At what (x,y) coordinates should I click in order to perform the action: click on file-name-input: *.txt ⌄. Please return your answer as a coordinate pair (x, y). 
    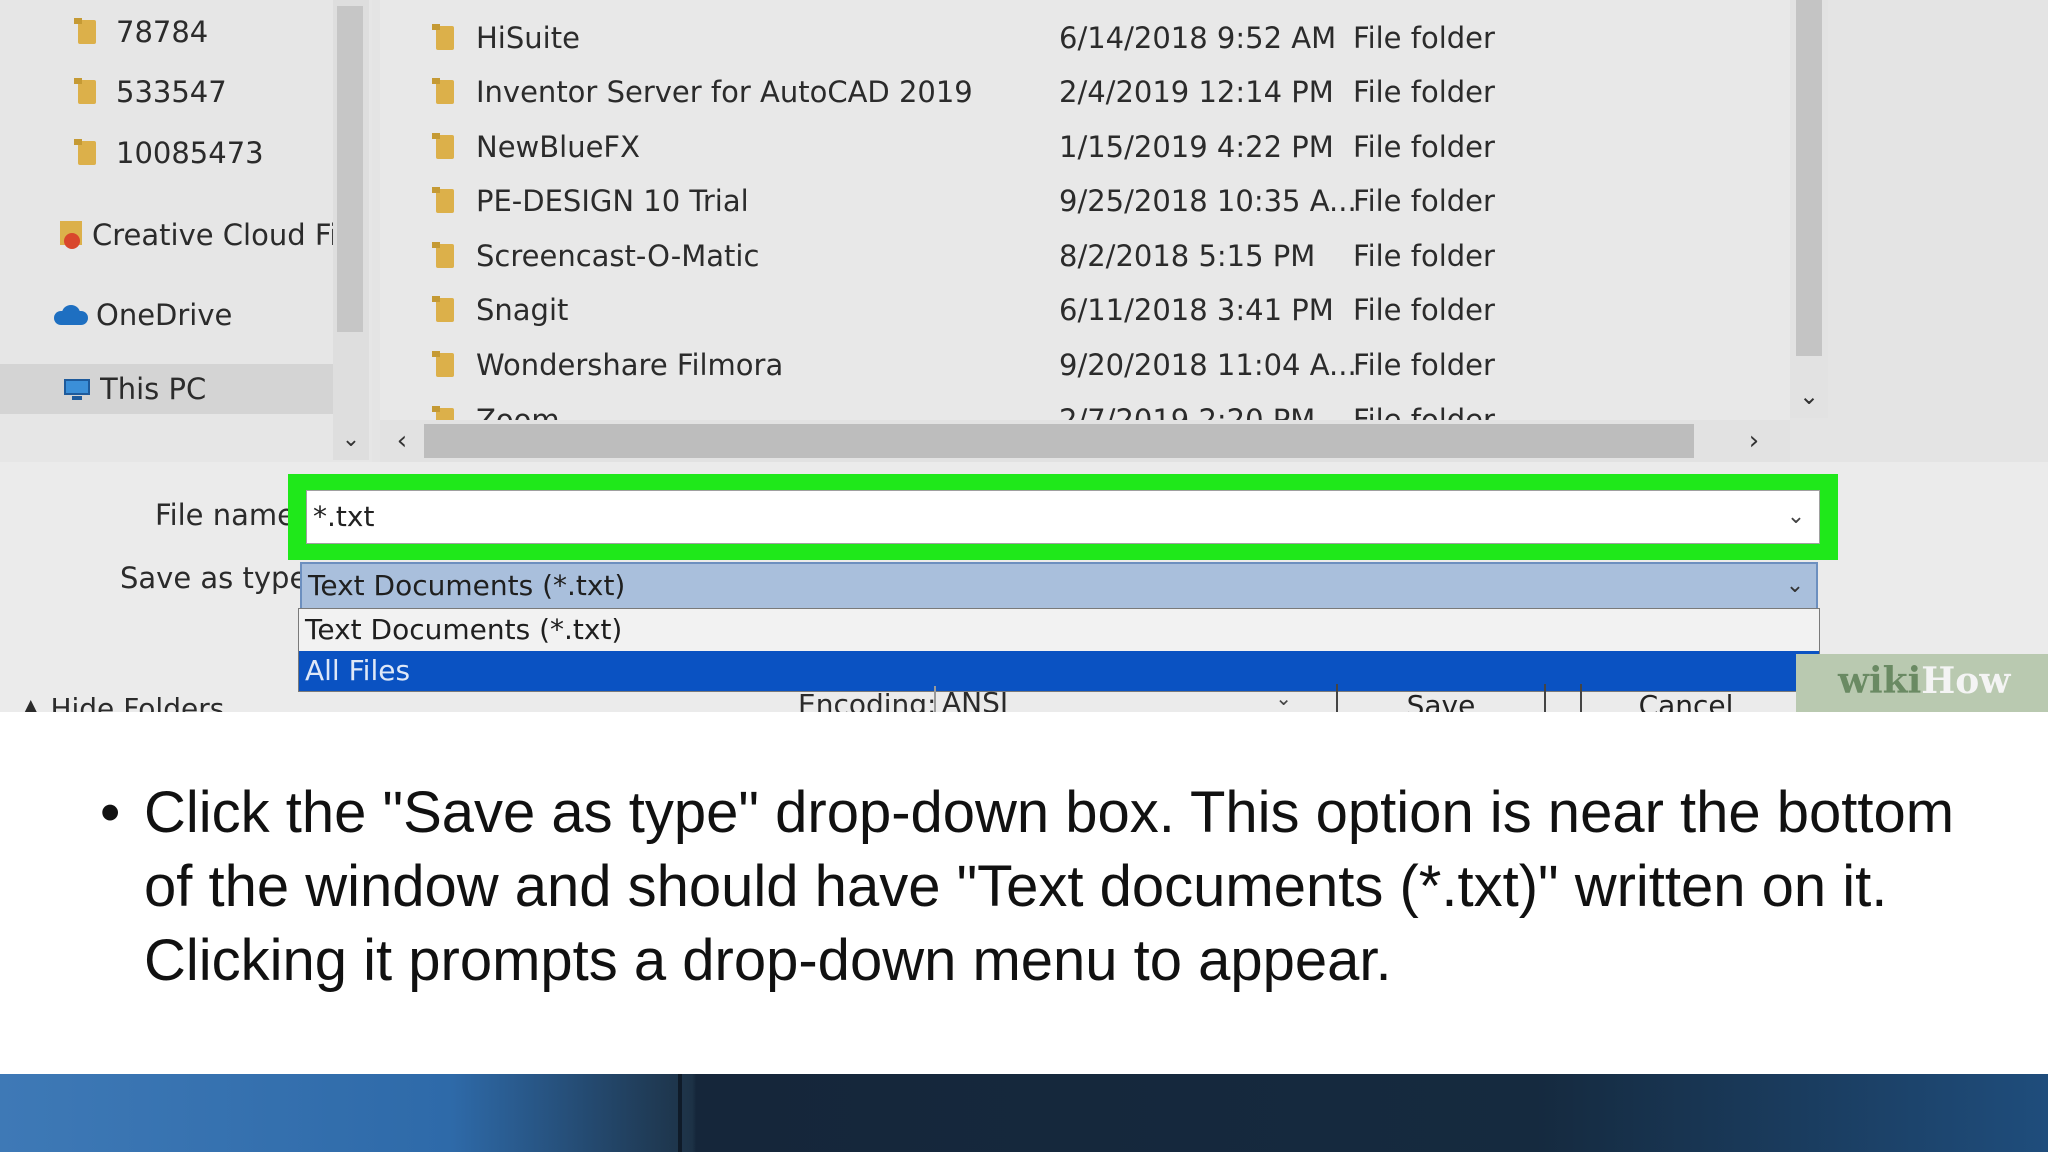
    Looking at the image, I should click on (1063, 517).